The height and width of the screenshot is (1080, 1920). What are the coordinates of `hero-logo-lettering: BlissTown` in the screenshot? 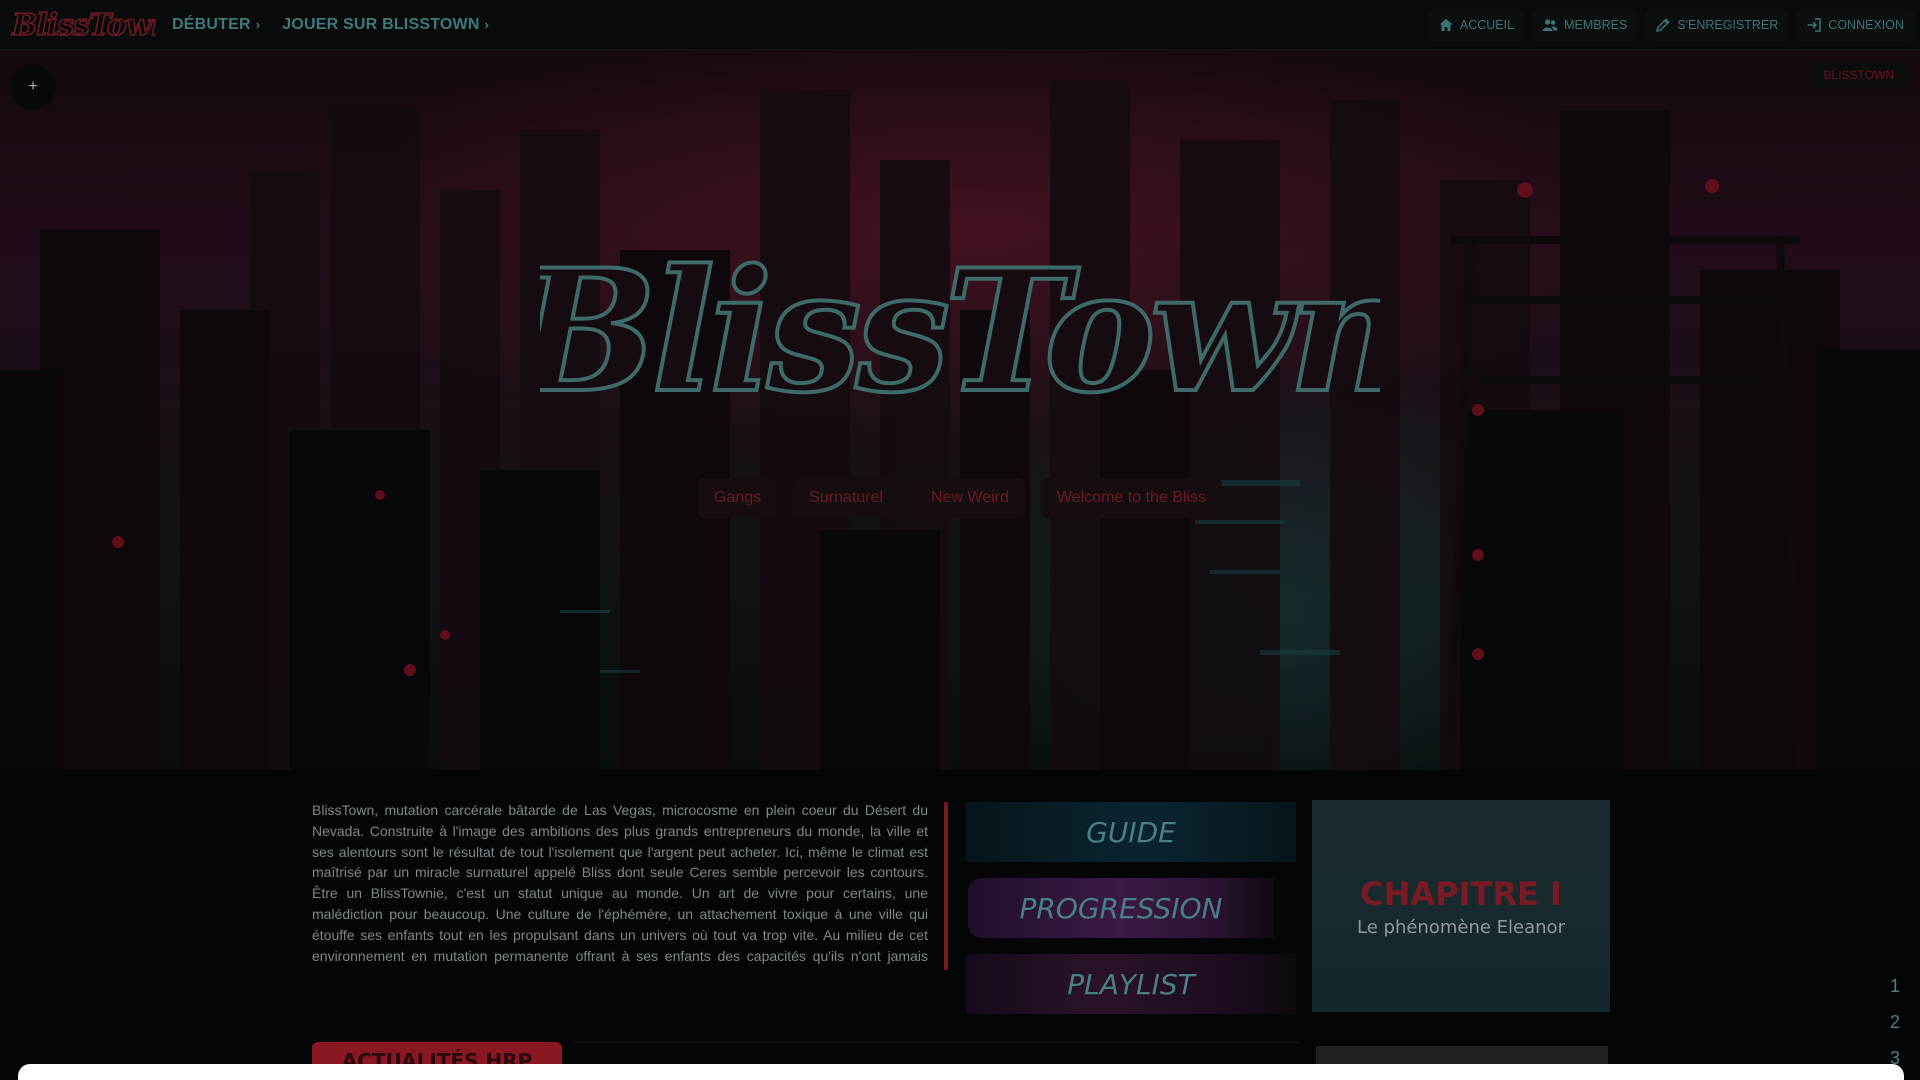 It's located at (960, 335).